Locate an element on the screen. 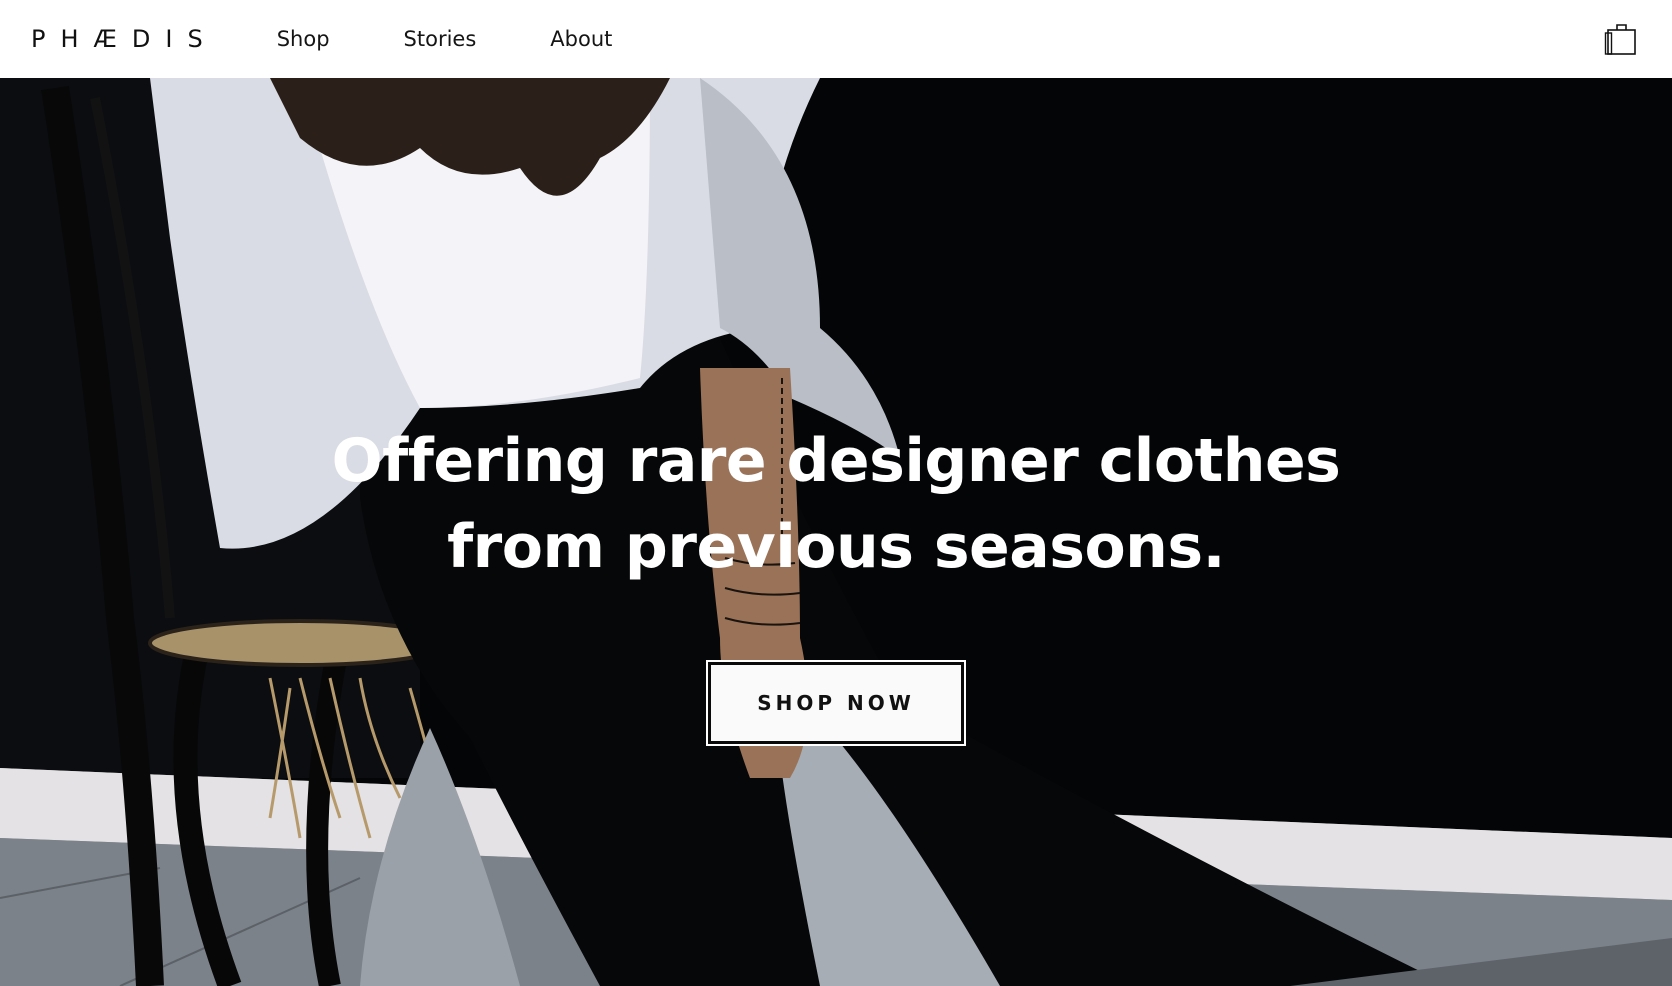 The width and height of the screenshot is (1672, 986). nav-link-shop: Shop is located at coordinates (303, 39).